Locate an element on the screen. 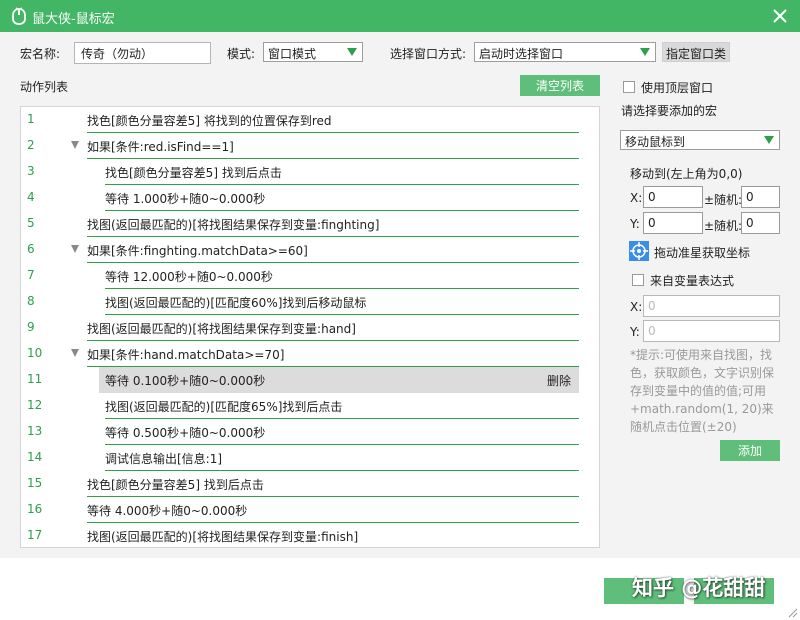  action-row: 6 如果[条件:finghting.matchData>=60] is located at coordinates (310, 250).